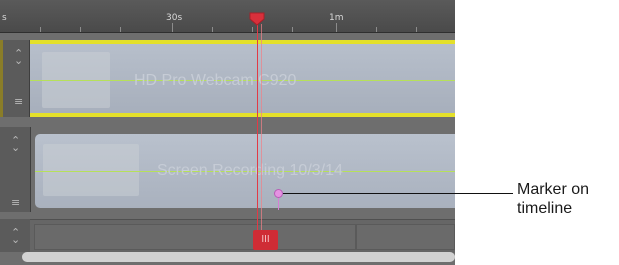 The height and width of the screenshot is (265, 619). Describe the element at coordinates (257, 19) in the screenshot. I see `playhead-handle-icon` at that location.